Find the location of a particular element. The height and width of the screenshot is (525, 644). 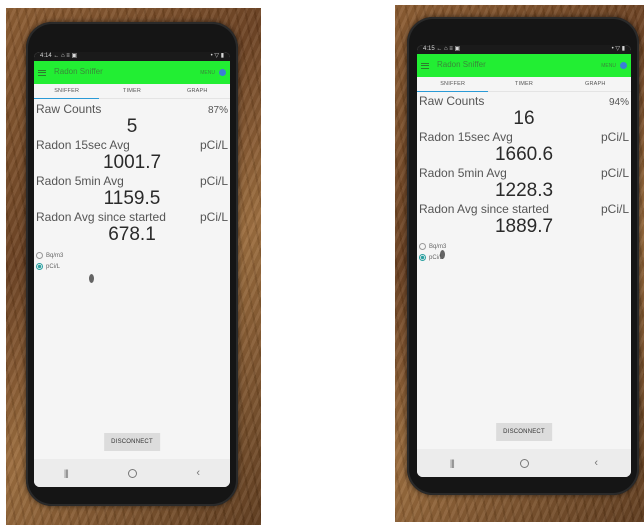

raw-counts-value: 16 is located at coordinates (524, 118).